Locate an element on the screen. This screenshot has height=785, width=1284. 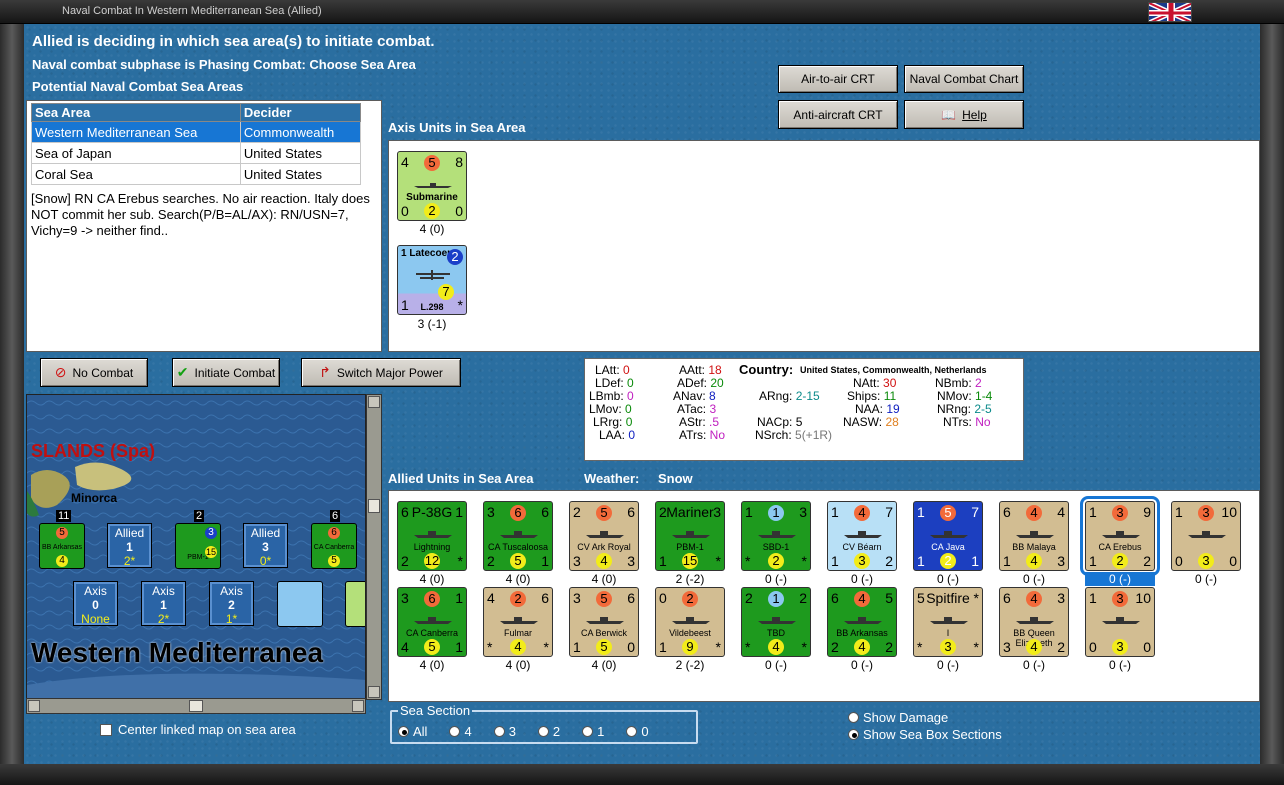
unit-counter: 3 5 6 CA Berwick 1 5 0 is located at coordinates (604, 622).